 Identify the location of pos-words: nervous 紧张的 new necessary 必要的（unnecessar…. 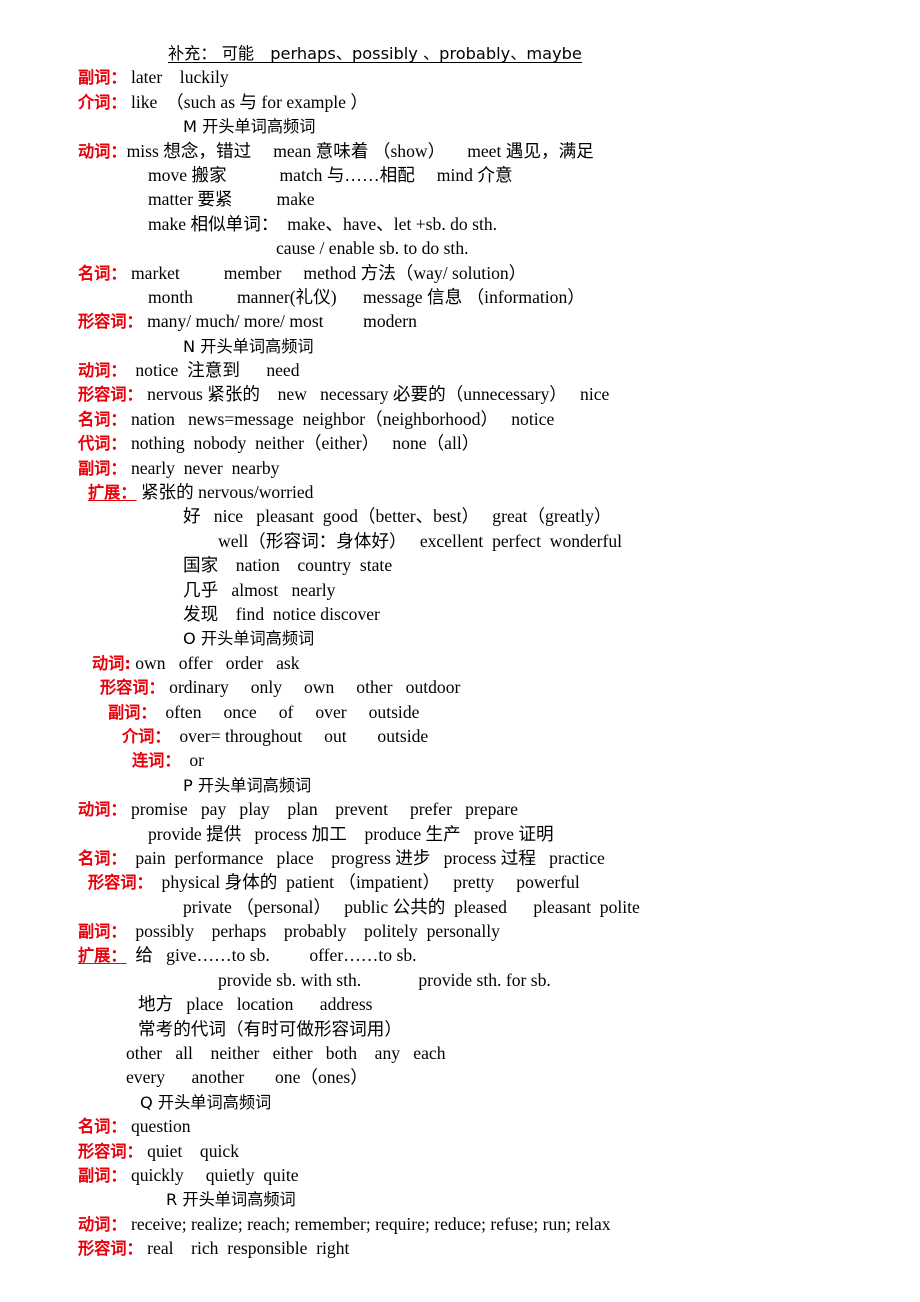
(376, 394).